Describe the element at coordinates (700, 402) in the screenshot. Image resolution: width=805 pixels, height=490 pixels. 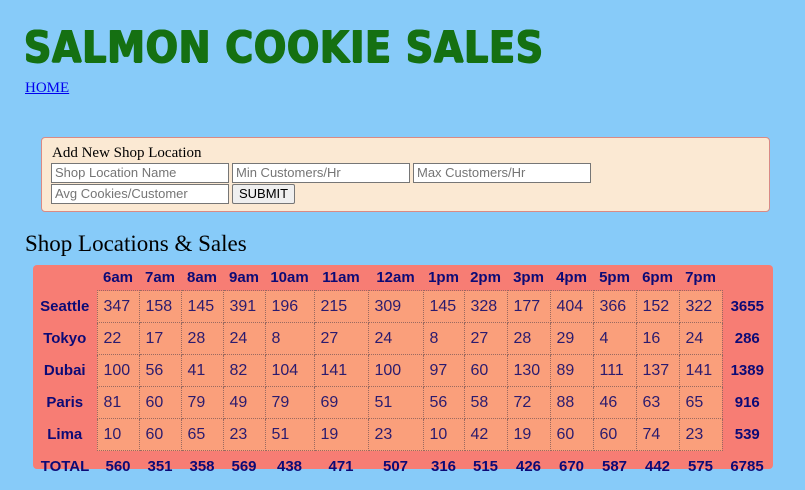
I see `sales-cell: 65` at that location.